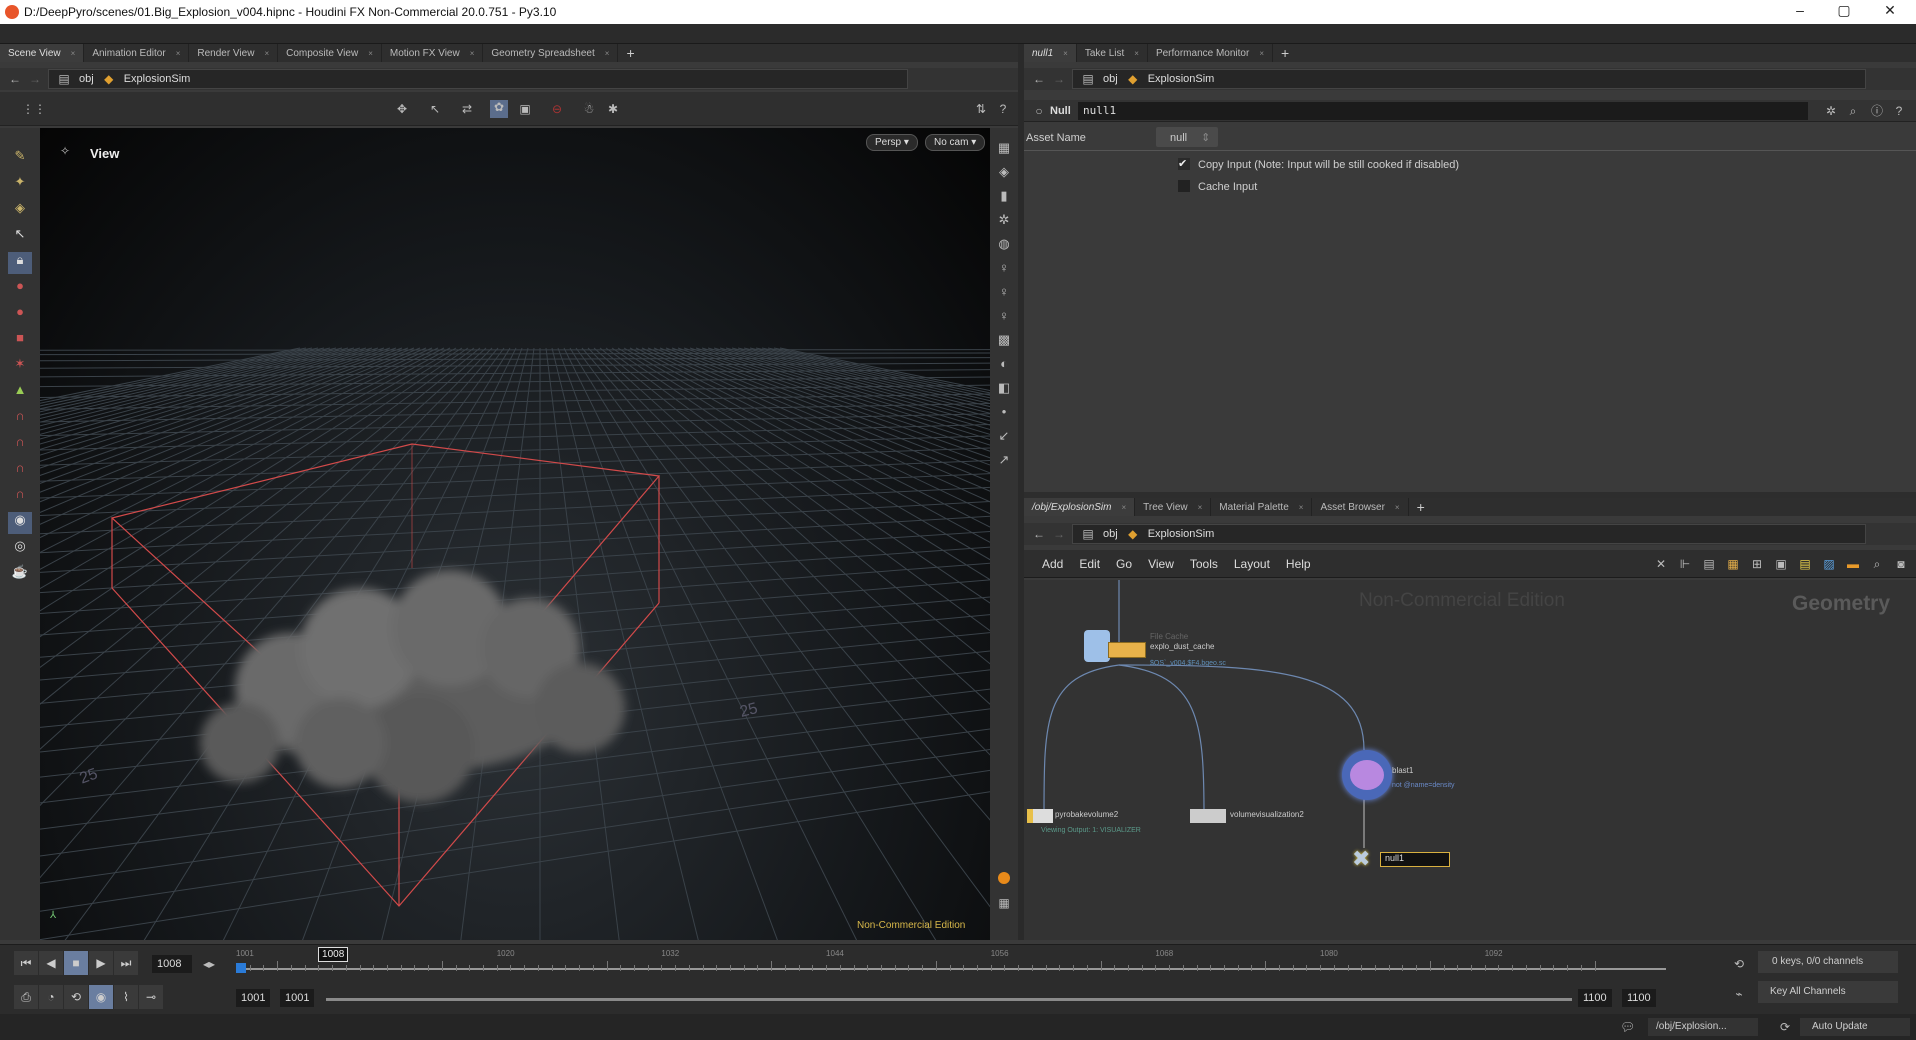 This screenshot has width=1916, height=1040. Describe the element at coordinates (1004, 151) in the screenshot. I see `display-icon: ▦` at that location.